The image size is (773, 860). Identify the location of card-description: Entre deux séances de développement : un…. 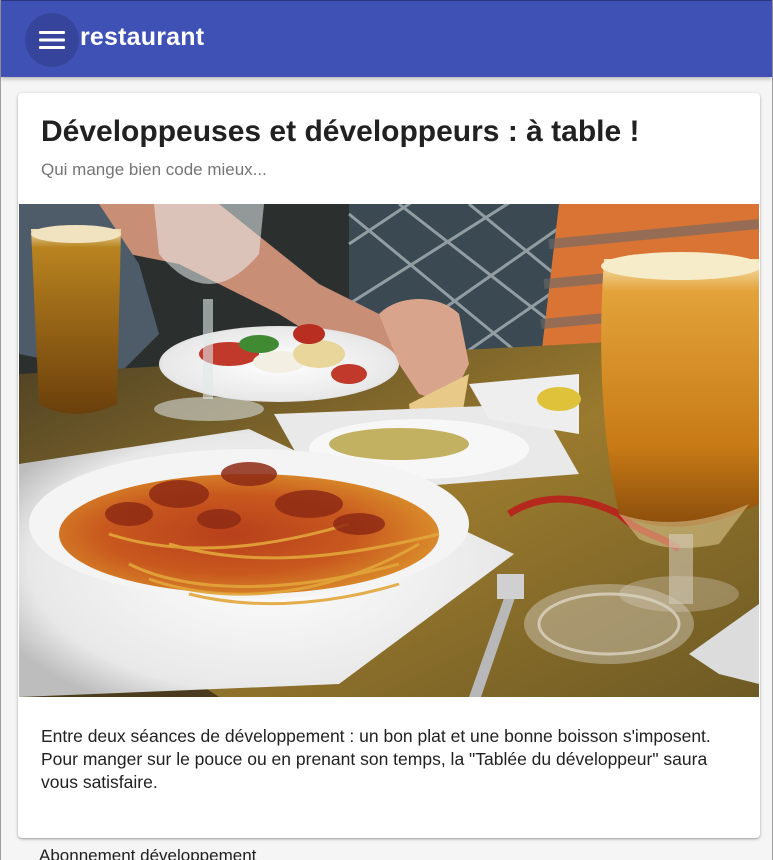
(391, 759).